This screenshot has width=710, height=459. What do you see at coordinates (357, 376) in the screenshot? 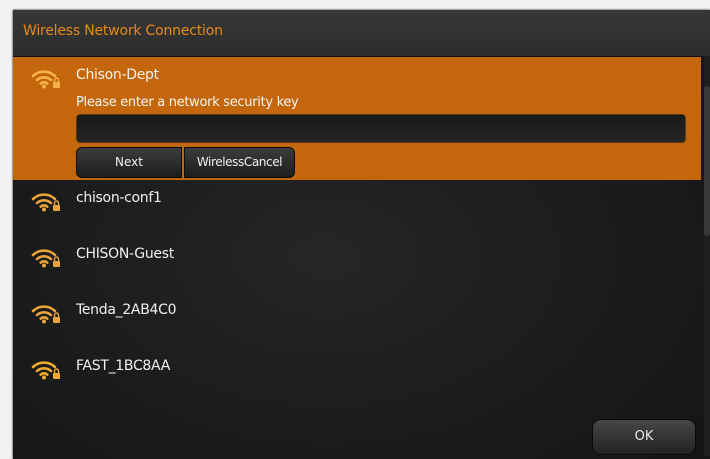
I see `network-item: FAST_1BC8AA` at bounding box center [357, 376].